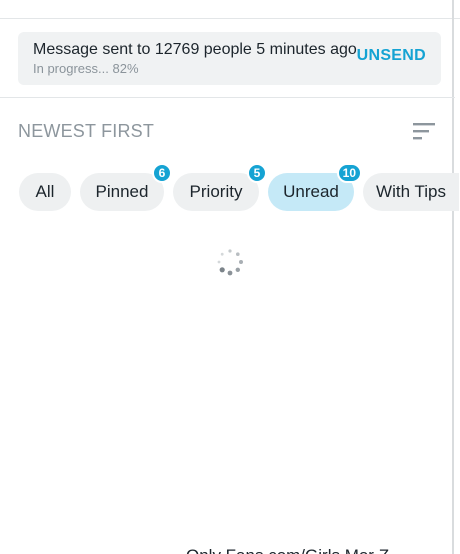 This screenshot has height=554, width=460. I want to click on sort-order-label: NEWEST FIRST, so click(86, 131).